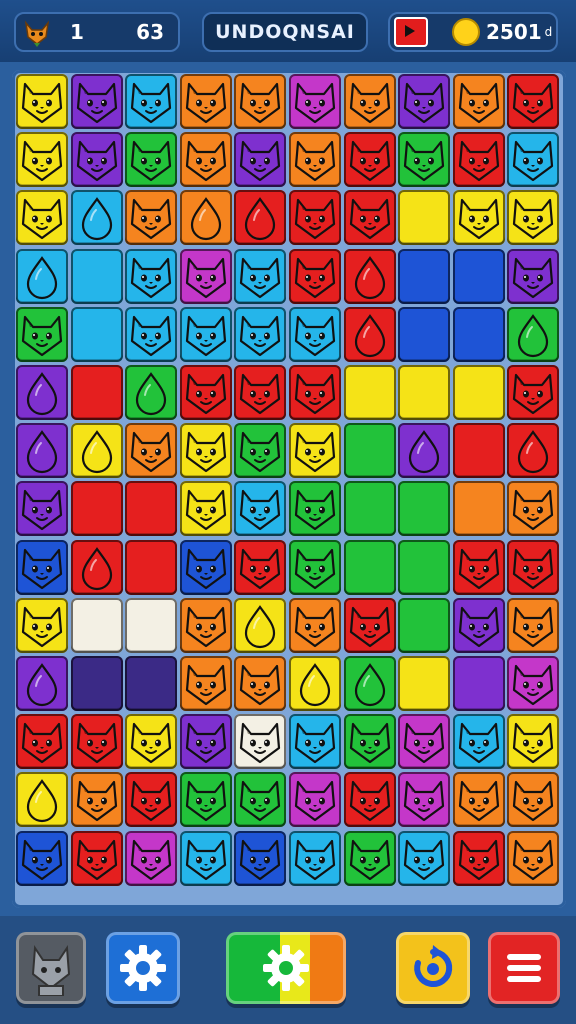  I want to click on settings-button, so click(143, 968).